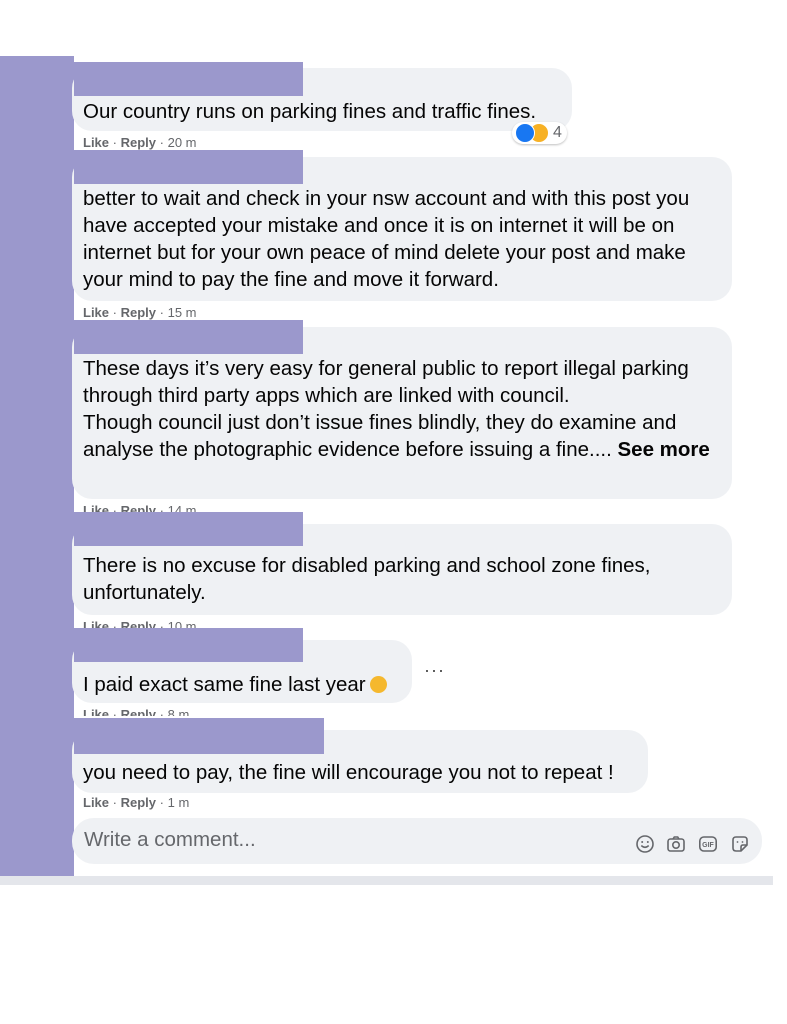  What do you see at coordinates (664, 449) in the screenshot?
I see `see-more-link: See more` at bounding box center [664, 449].